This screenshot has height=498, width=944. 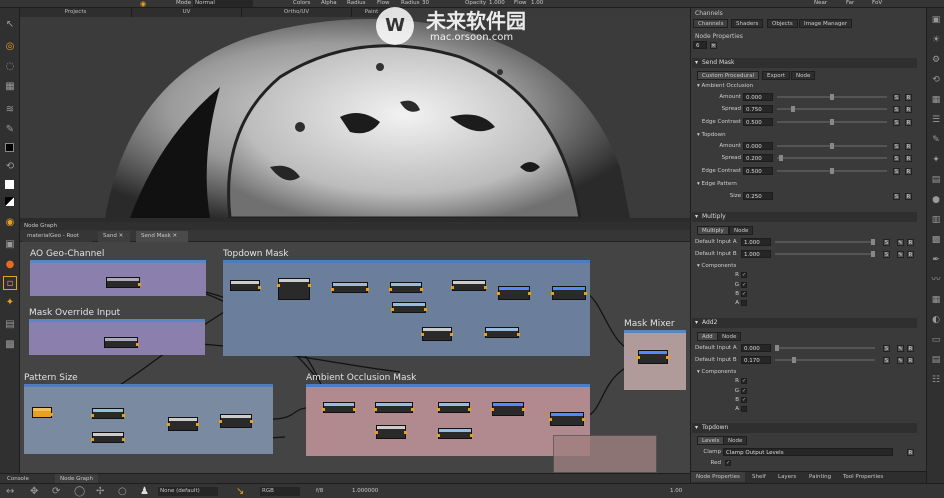 I want to click on smudge-icon: ≋, so click(x=10, y=110).